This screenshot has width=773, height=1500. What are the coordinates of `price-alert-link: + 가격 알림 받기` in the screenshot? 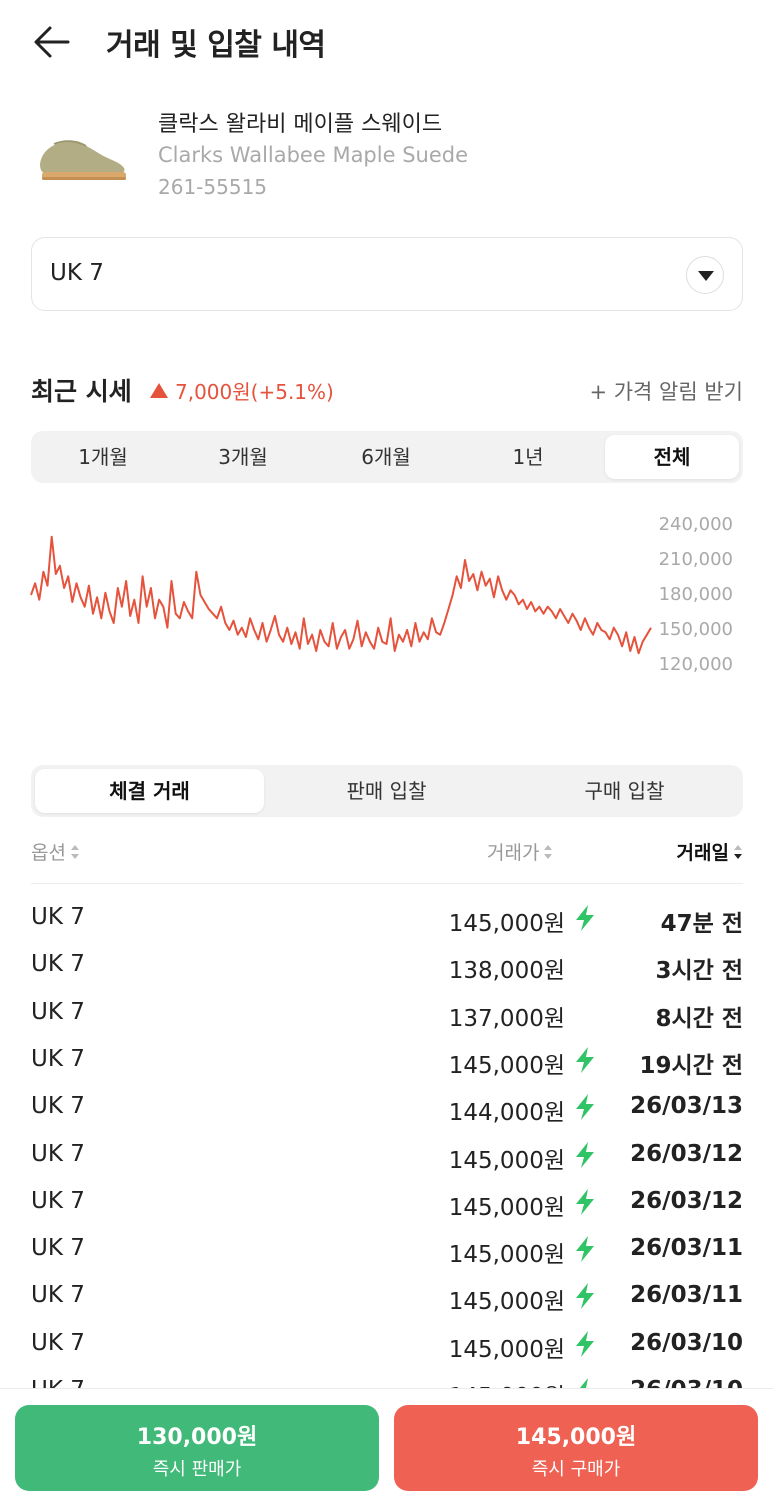 It's located at (666, 391).